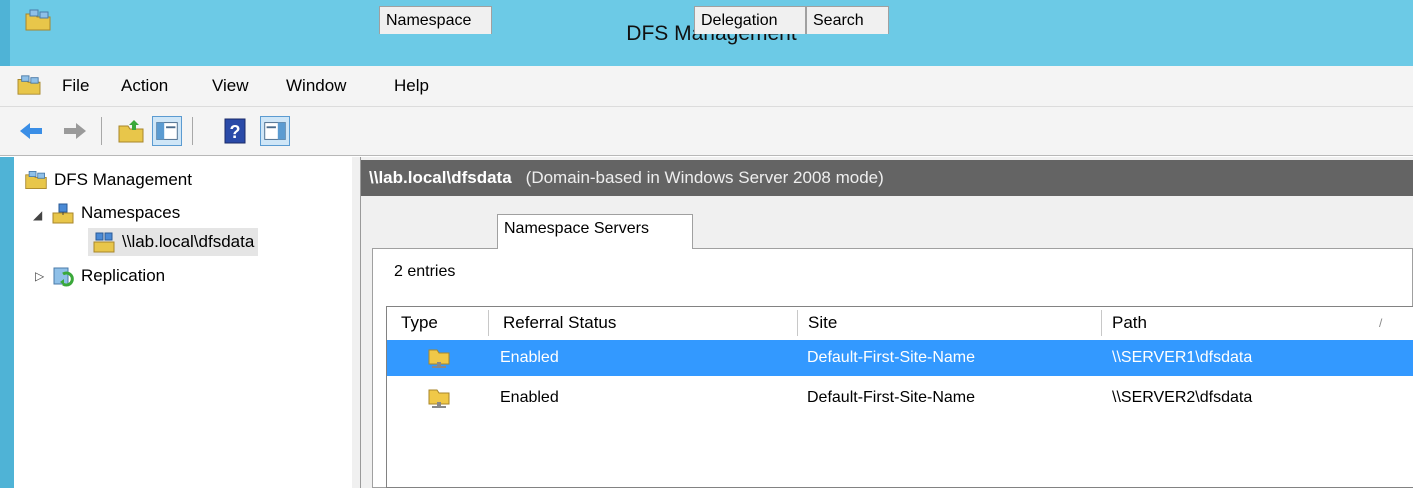 The image size is (1413, 488). I want to click on column-header-type: Type, so click(419, 323).